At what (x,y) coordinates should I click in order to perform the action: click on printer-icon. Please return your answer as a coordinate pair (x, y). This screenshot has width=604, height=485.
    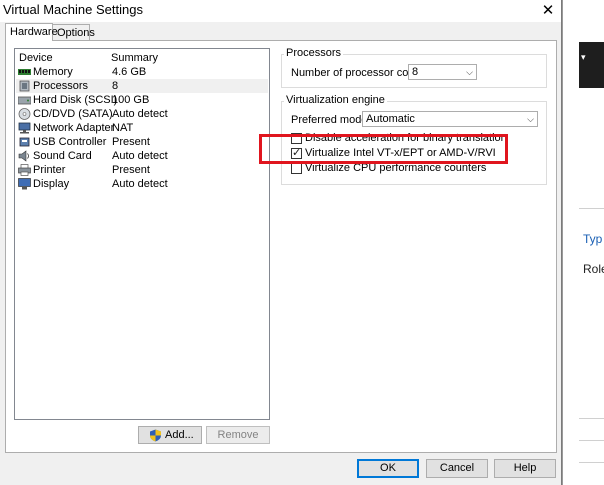
    Looking at the image, I should click on (24, 170).